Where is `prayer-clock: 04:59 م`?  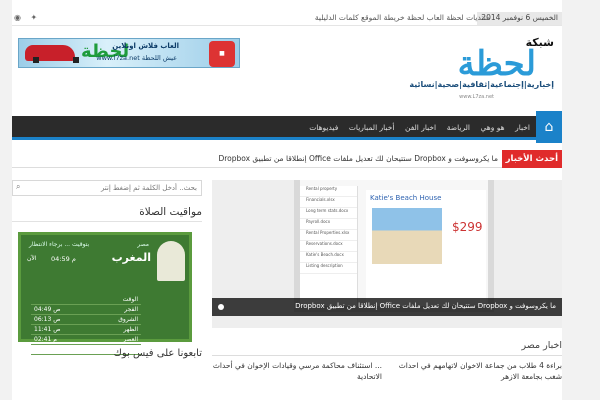
prayer-clock: 04:59 م is located at coordinates (63, 259).